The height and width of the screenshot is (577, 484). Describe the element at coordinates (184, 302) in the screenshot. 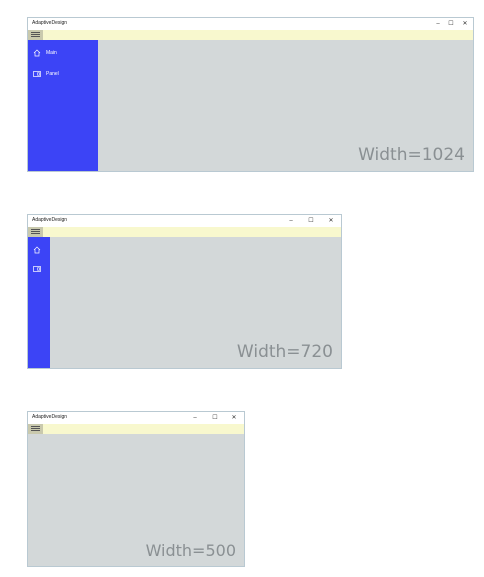

I see `main-content: Width=720` at that location.